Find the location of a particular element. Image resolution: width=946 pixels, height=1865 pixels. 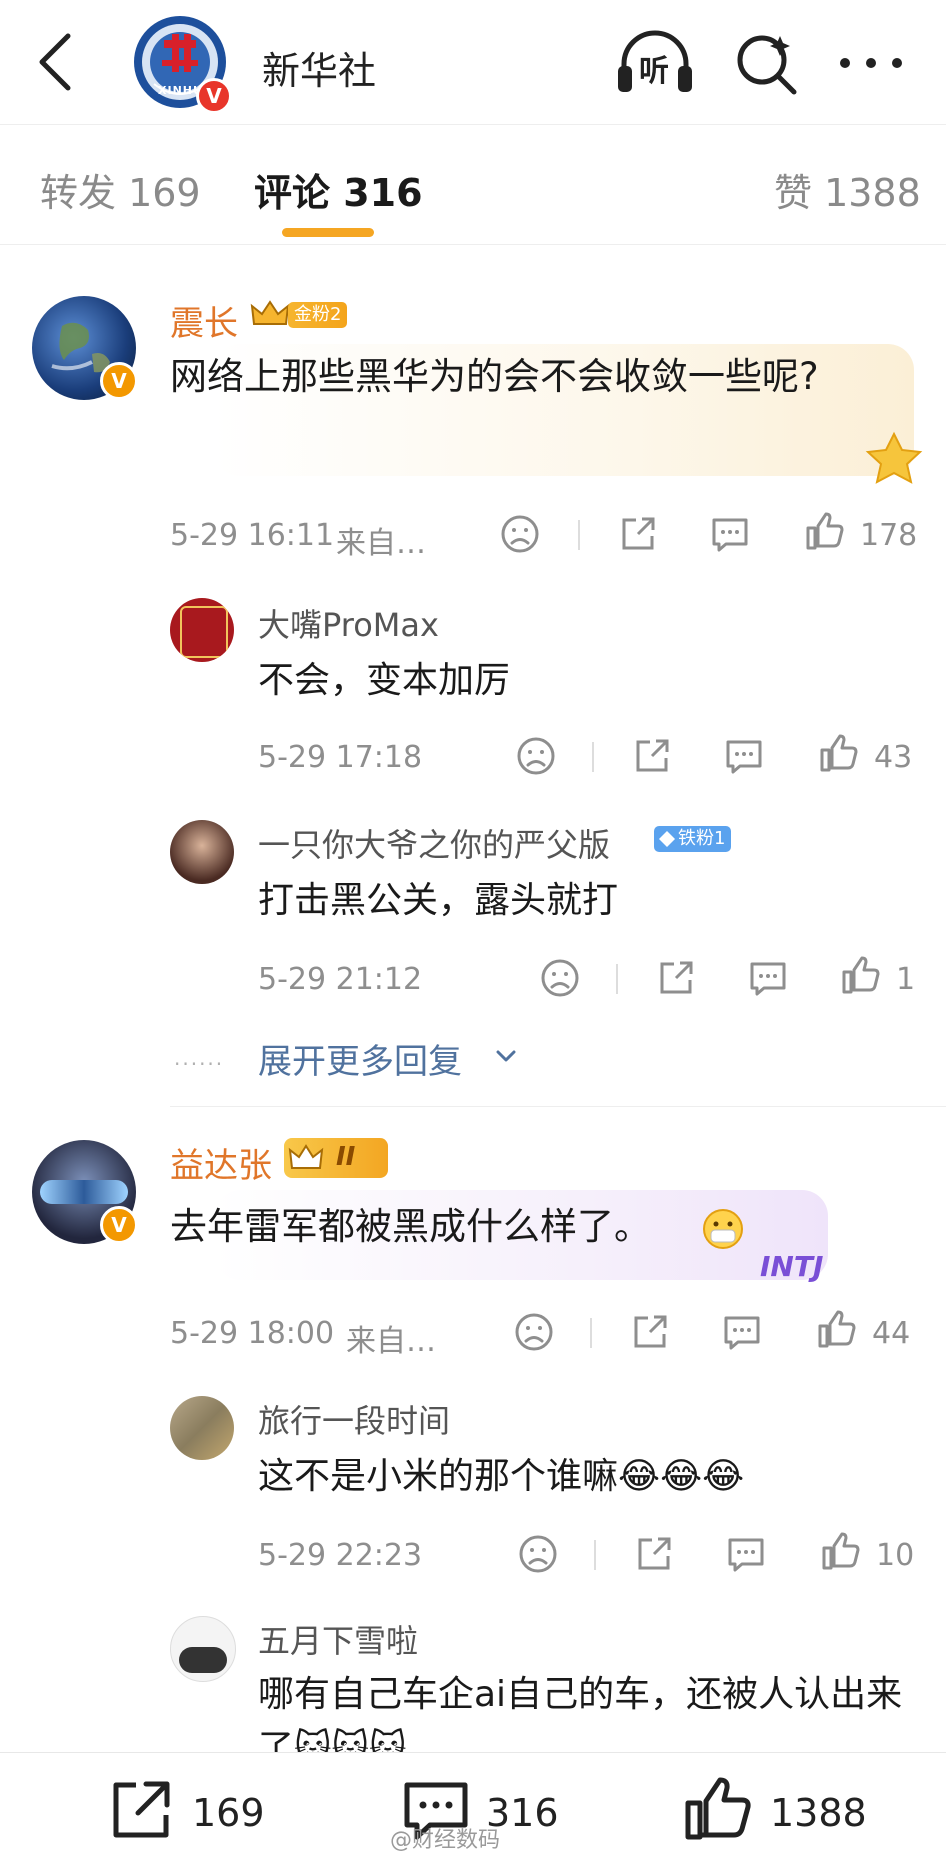

comment-time: 5-29 18:00 is located at coordinates (252, 1333).